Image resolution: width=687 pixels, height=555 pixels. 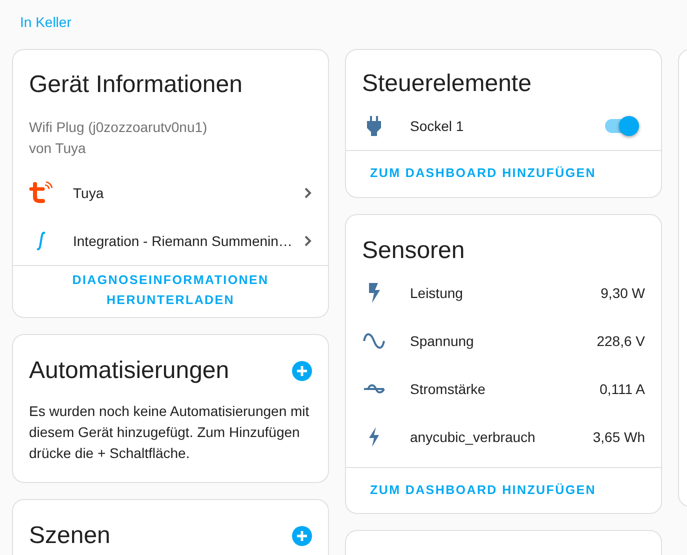 I want to click on tuya-logo-icon, so click(x=41, y=193).